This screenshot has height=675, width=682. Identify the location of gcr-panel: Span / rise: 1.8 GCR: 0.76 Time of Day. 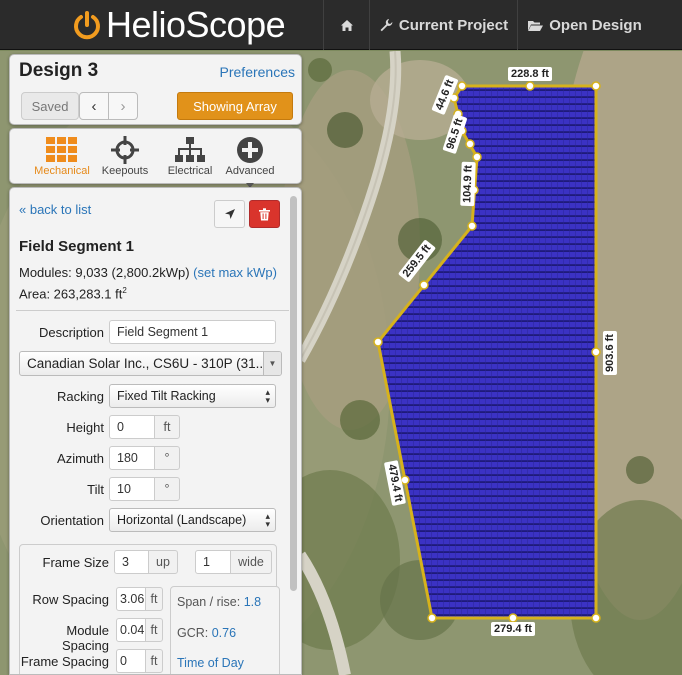
(225, 630).